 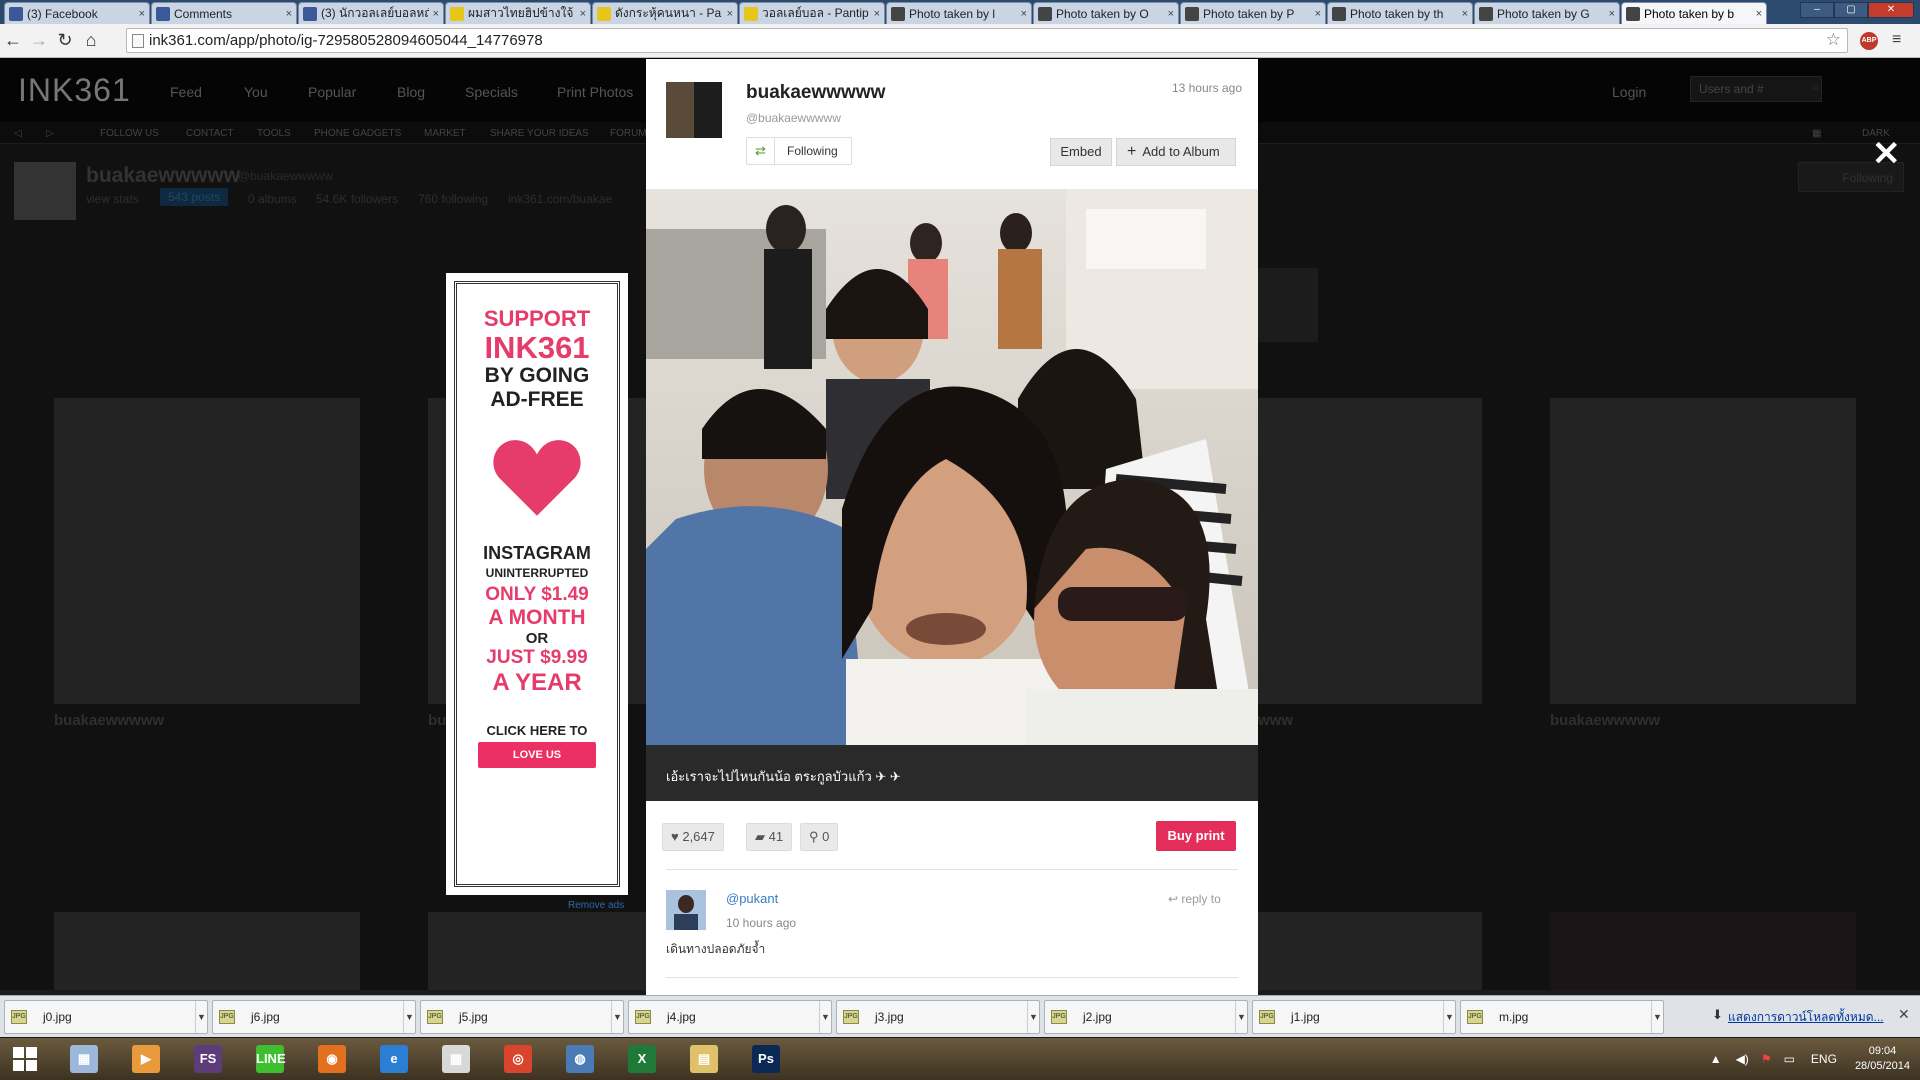 I want to click on modal-handle: @buakaewwwww, so click(x=793, y=118).